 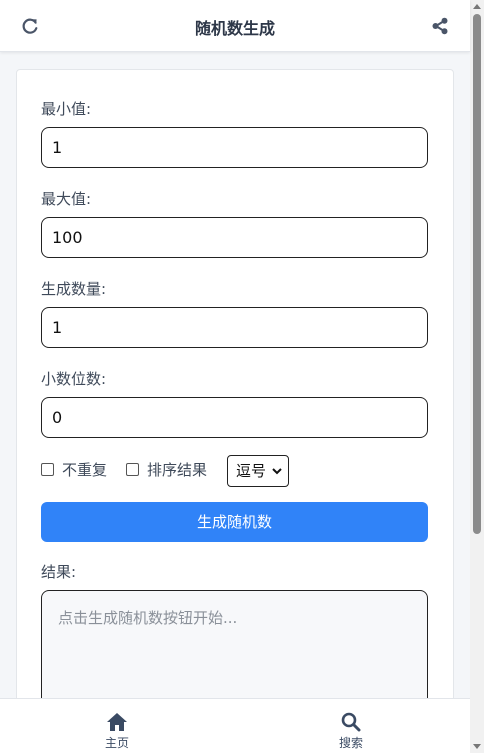 What do you see at coordinates (351, 722) in the screenshot?
I see `search-icon` at bounding box center [351, 722].